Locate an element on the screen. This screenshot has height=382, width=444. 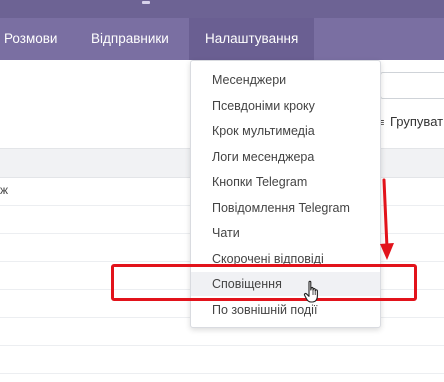
nav-item-settings: Налаштування is located at coordinates (252, 39).